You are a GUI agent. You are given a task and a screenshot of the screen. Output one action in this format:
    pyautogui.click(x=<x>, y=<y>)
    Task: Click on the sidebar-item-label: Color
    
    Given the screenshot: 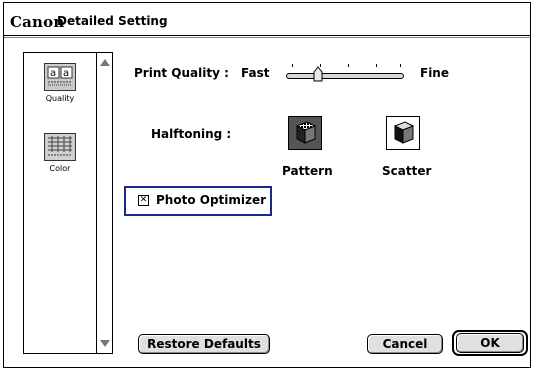 What is the action you would take?
    pyautogui.click(x=60, y=168)
    